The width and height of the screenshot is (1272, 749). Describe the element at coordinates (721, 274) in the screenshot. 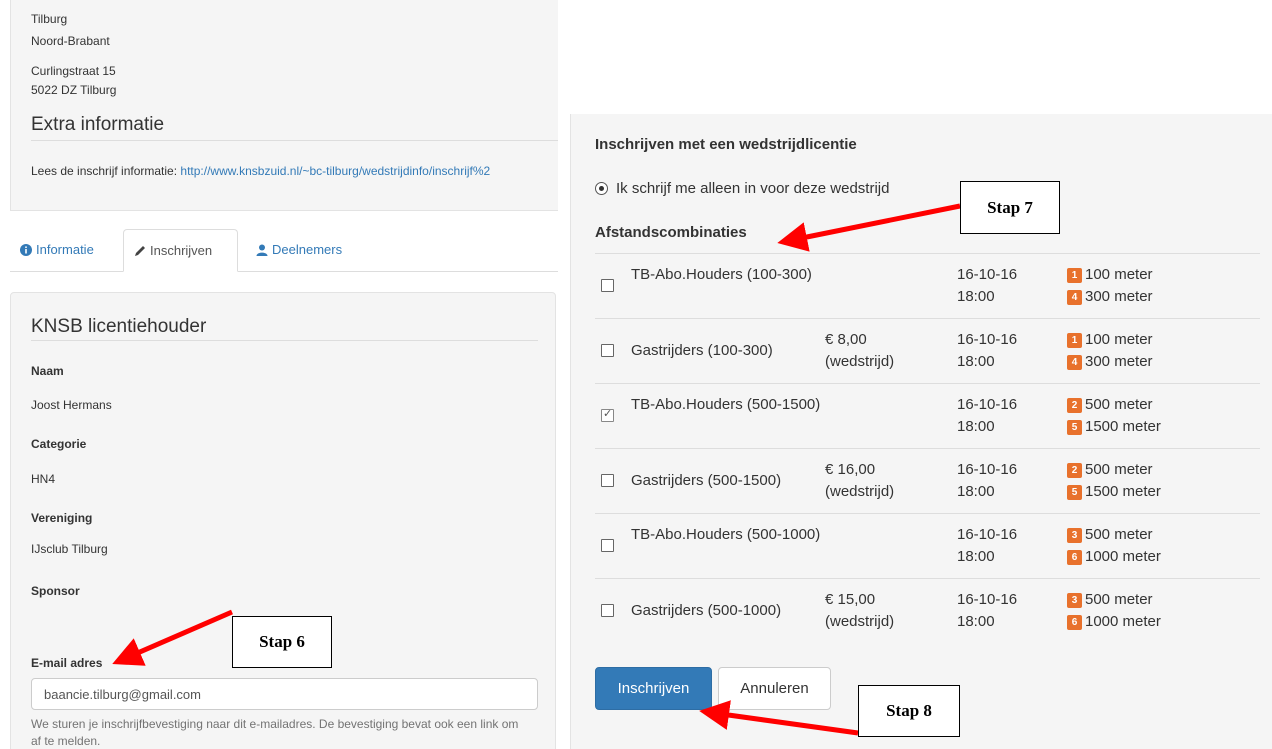

I see `combo-name: TB-Abo.Houders (100-300)` at that location.